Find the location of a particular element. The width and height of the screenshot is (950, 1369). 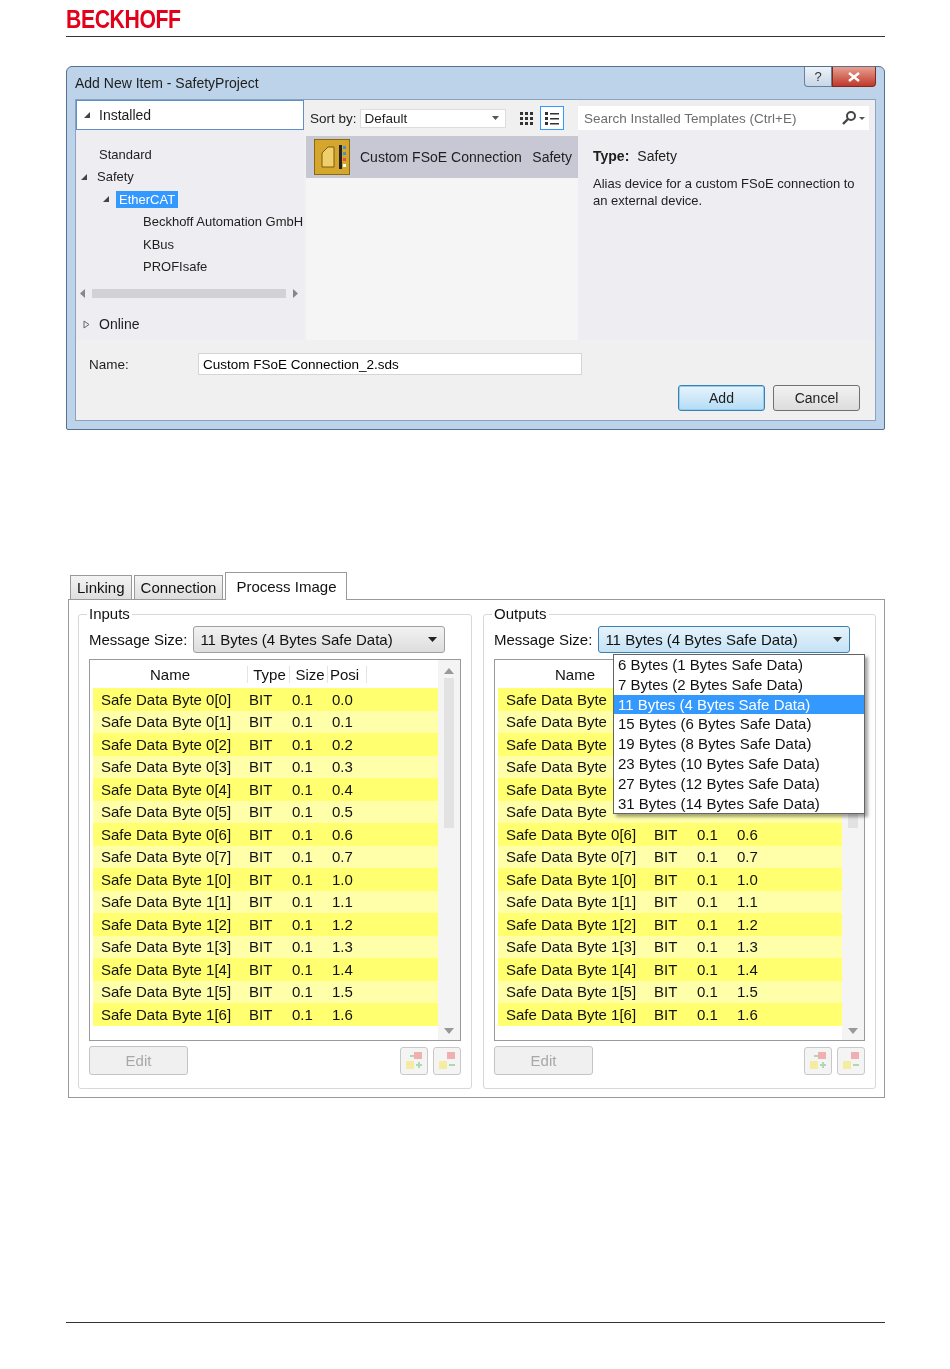

tree-section: Installed is located at coordinates (190, 115).